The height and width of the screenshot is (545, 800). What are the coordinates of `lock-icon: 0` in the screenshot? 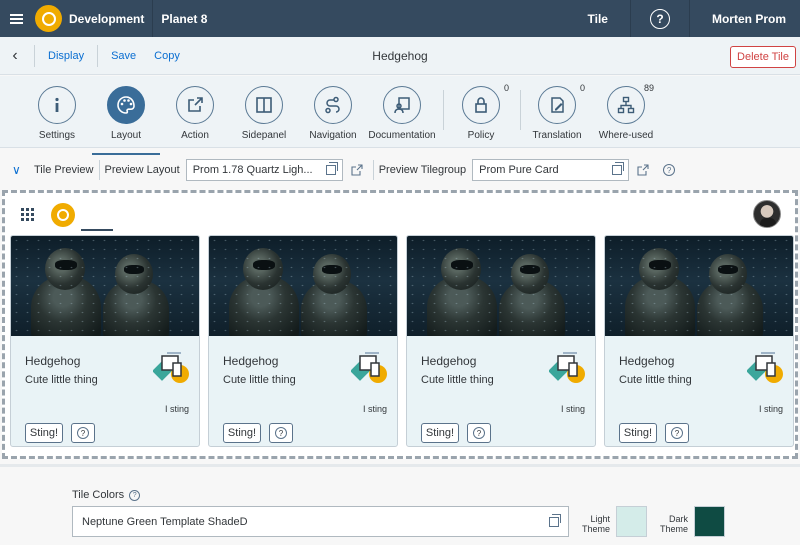 It's located at (485, 103).